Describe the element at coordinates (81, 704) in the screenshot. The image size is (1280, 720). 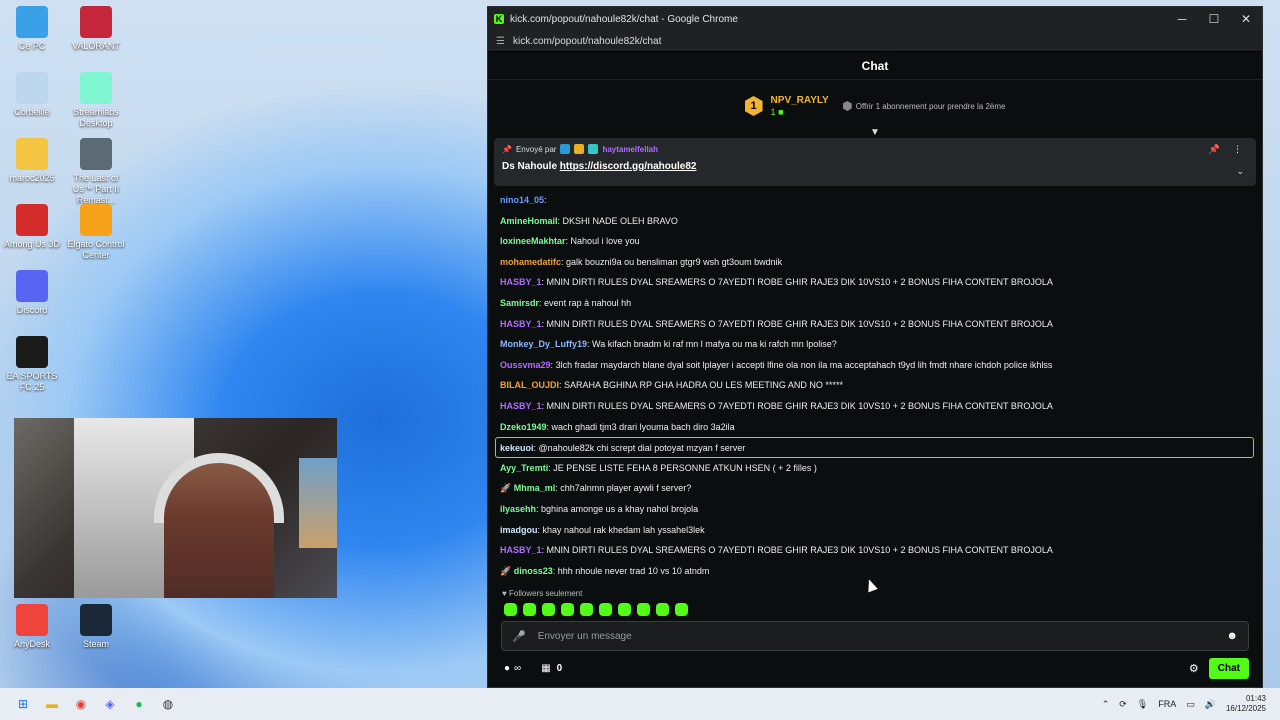
I see `chrome-icon: ◉` at that location.